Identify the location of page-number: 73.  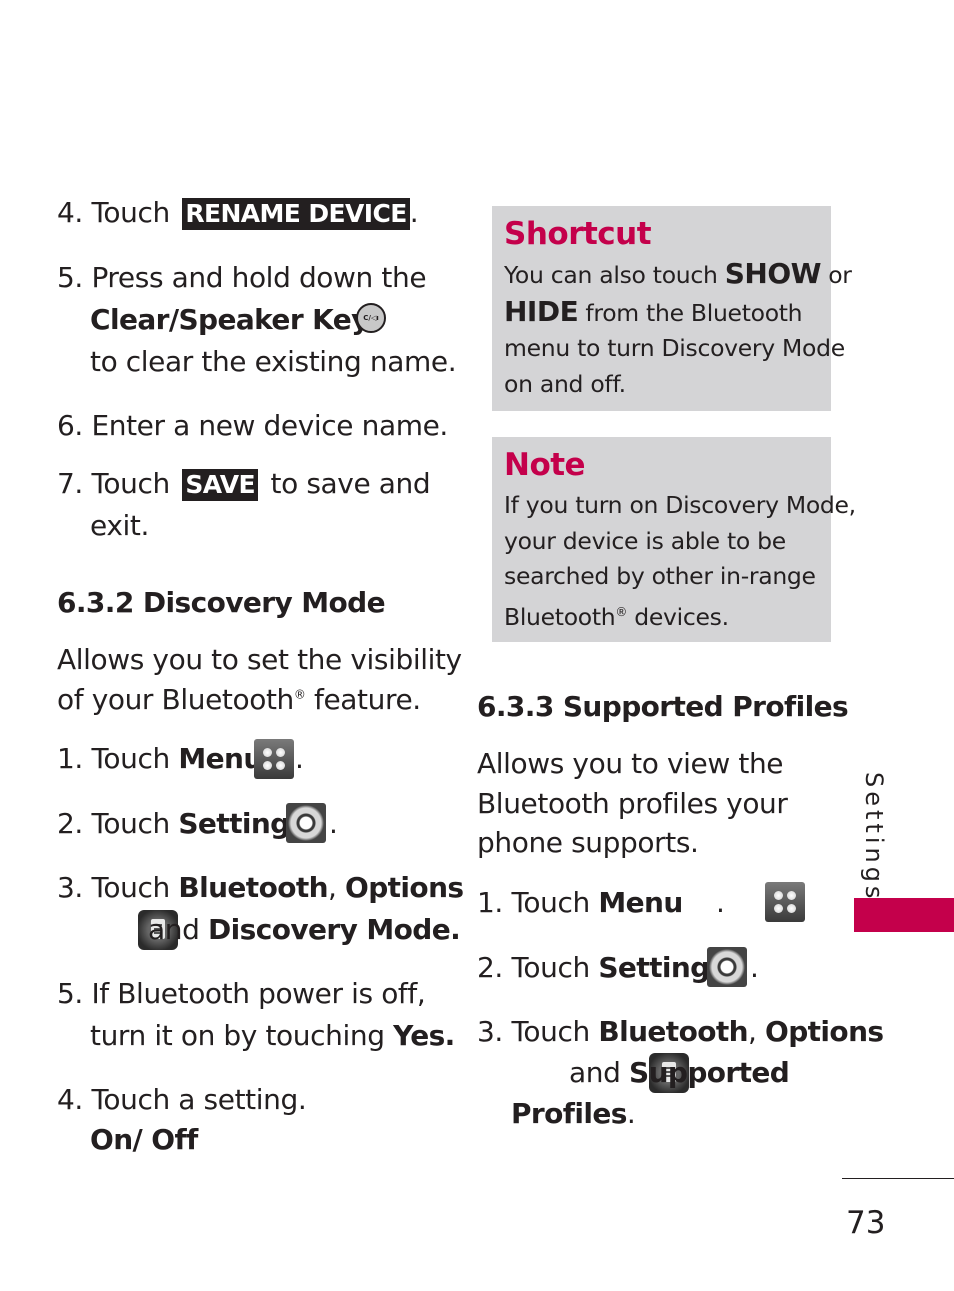
(866, 1223).